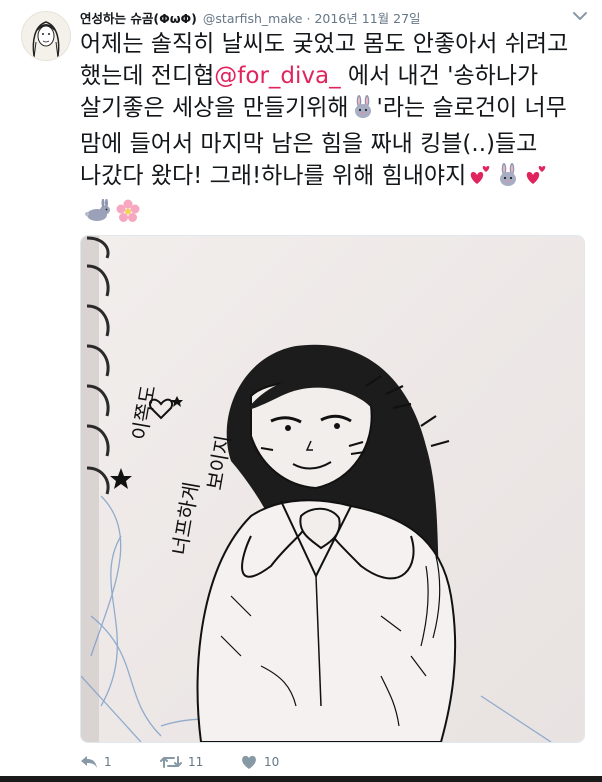 The width and height of the screenshot is (602, 782). Describe the element at coordinates (272, 762) in the screenshot. I see `like-count: 10` at that location.